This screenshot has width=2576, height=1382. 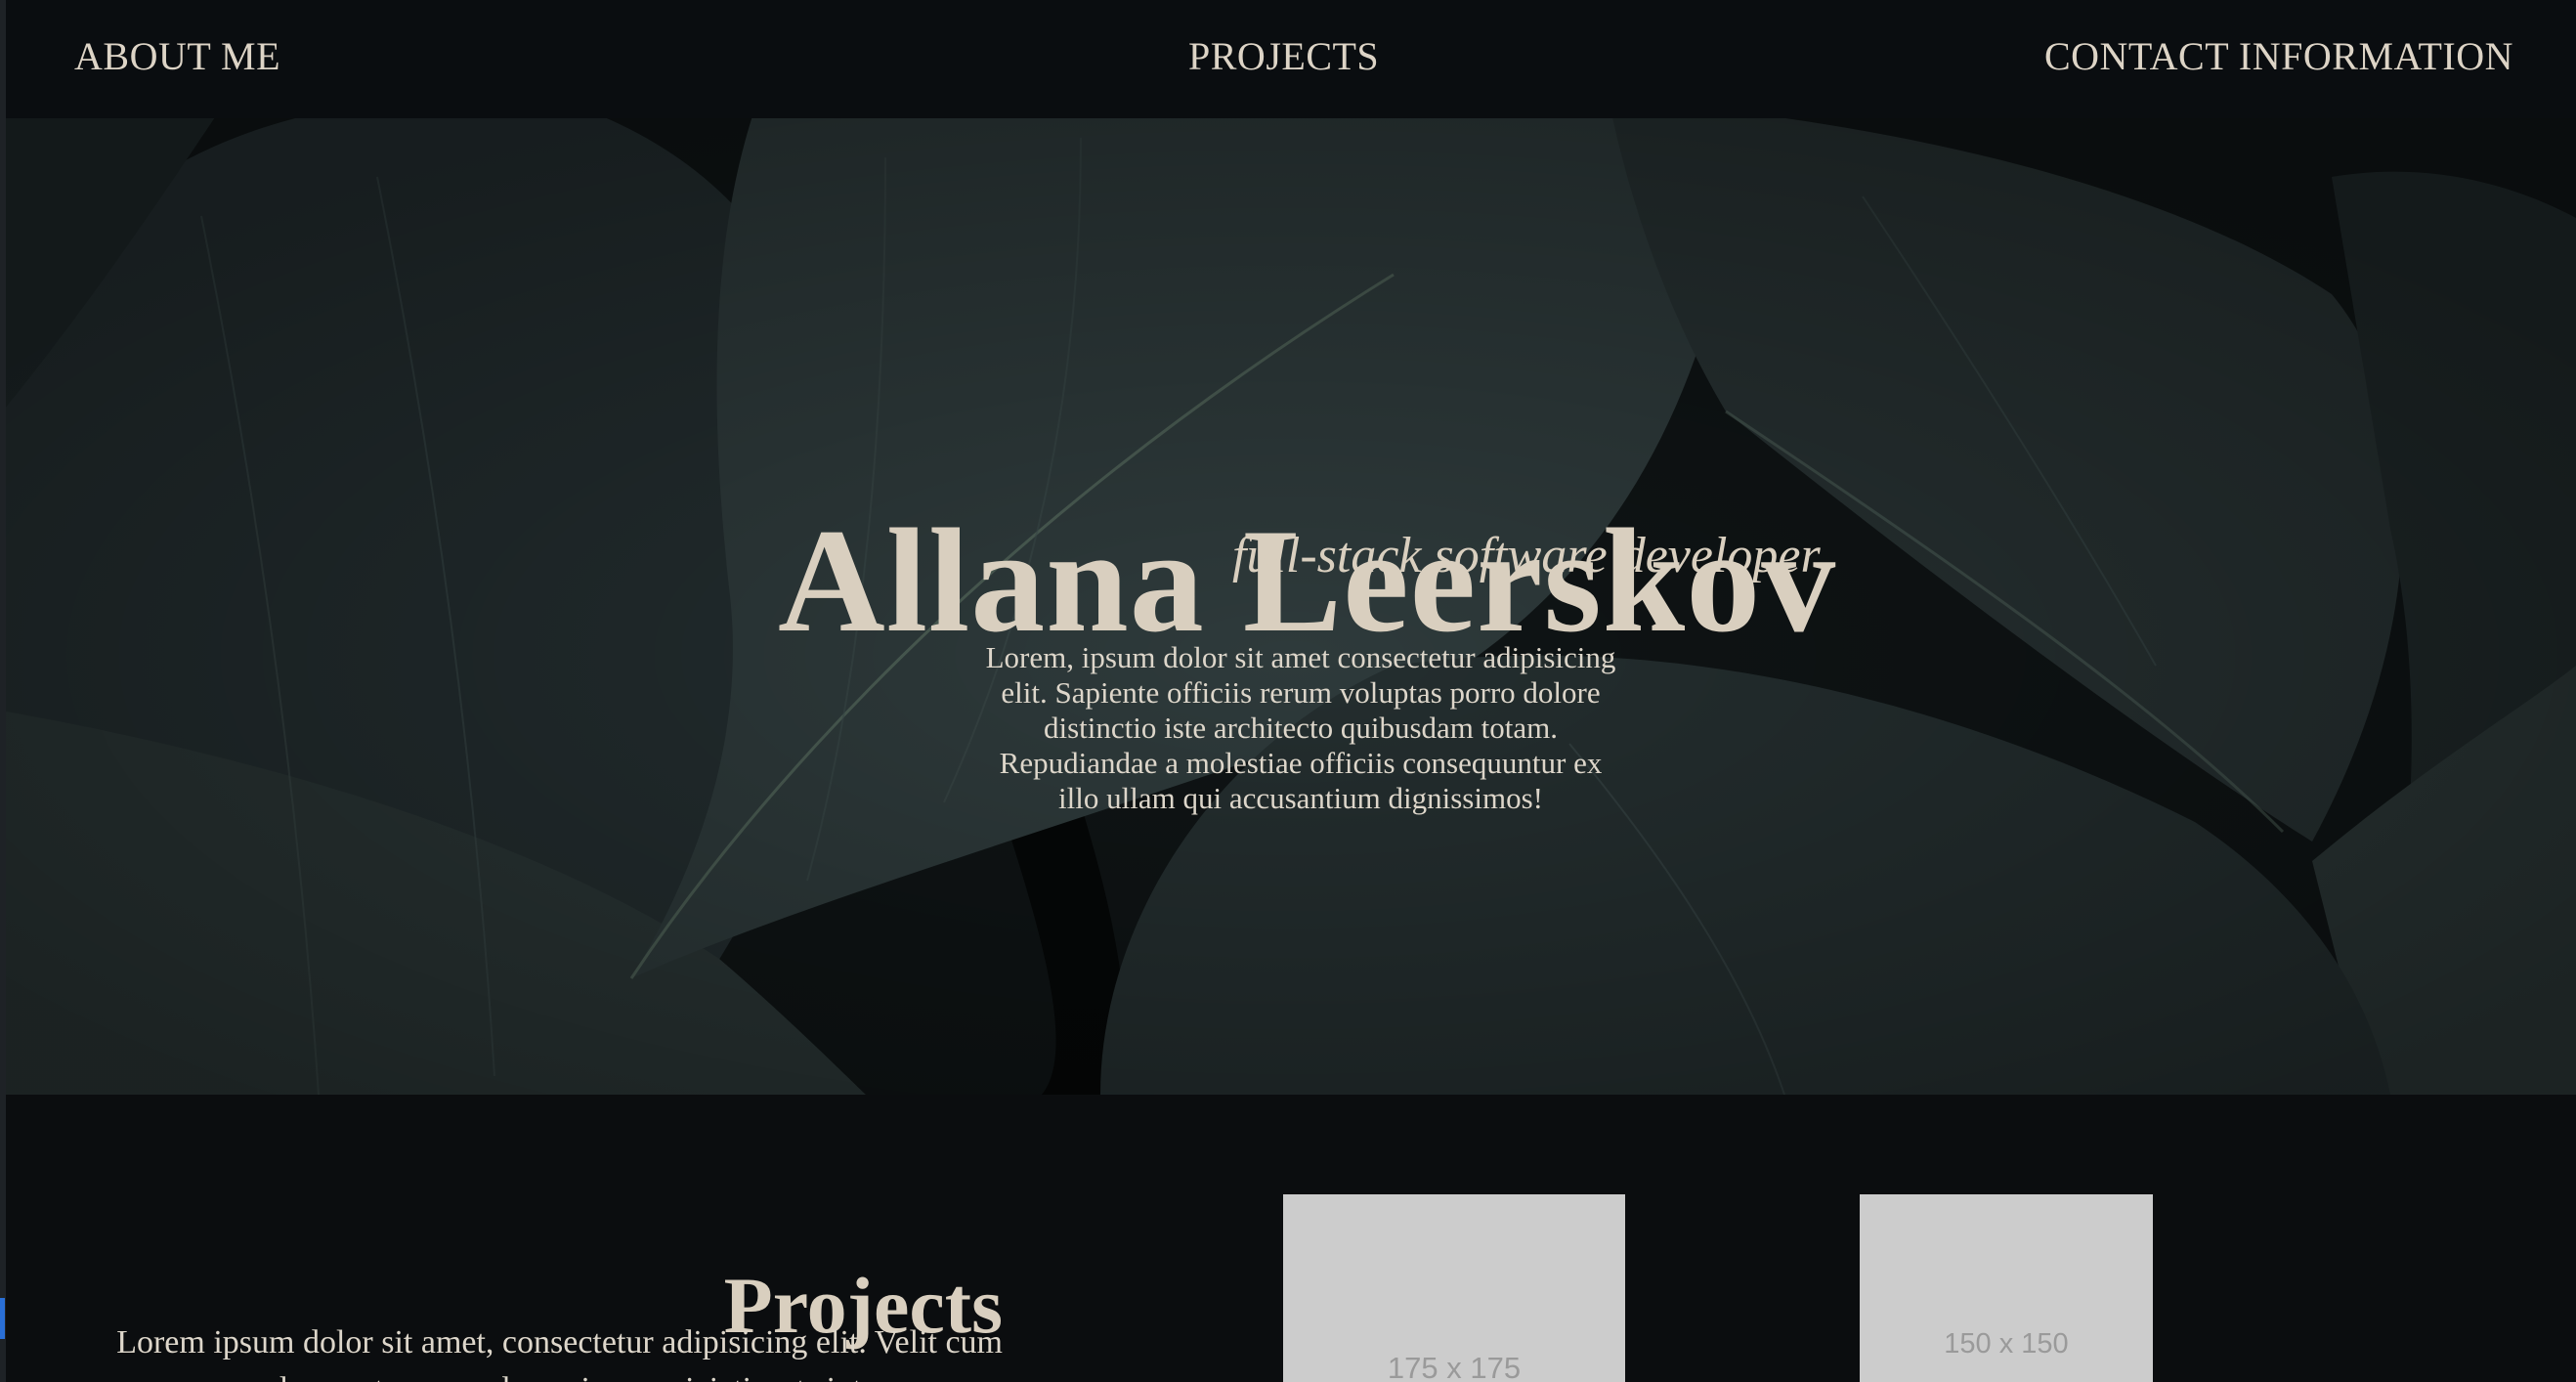 What do you see at coordinates (177, 56) in the screenshot?
I see `nav-about-me: ABOUT ME` at bounding box center [177, 56].